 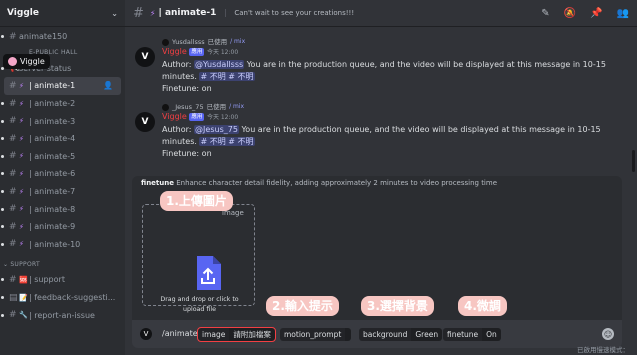 What do you see at coordinates (198, 258) in the screenshot?
I see `file-dropzone: Drag and drop or click to upload file` at bounding box center [198, 258].